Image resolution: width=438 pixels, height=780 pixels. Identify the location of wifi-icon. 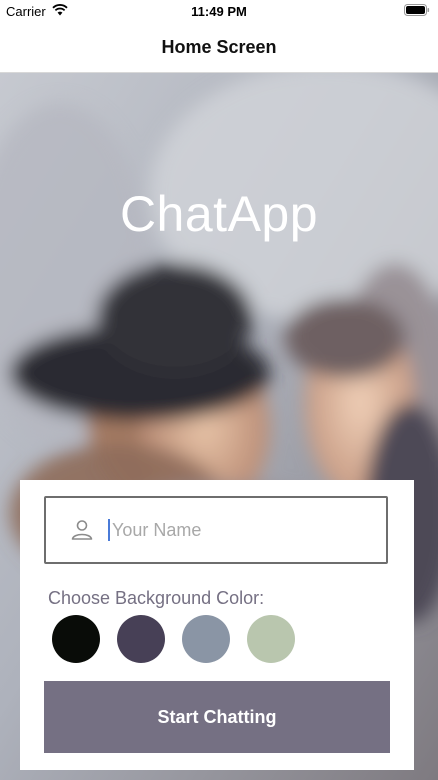
(60, 11).